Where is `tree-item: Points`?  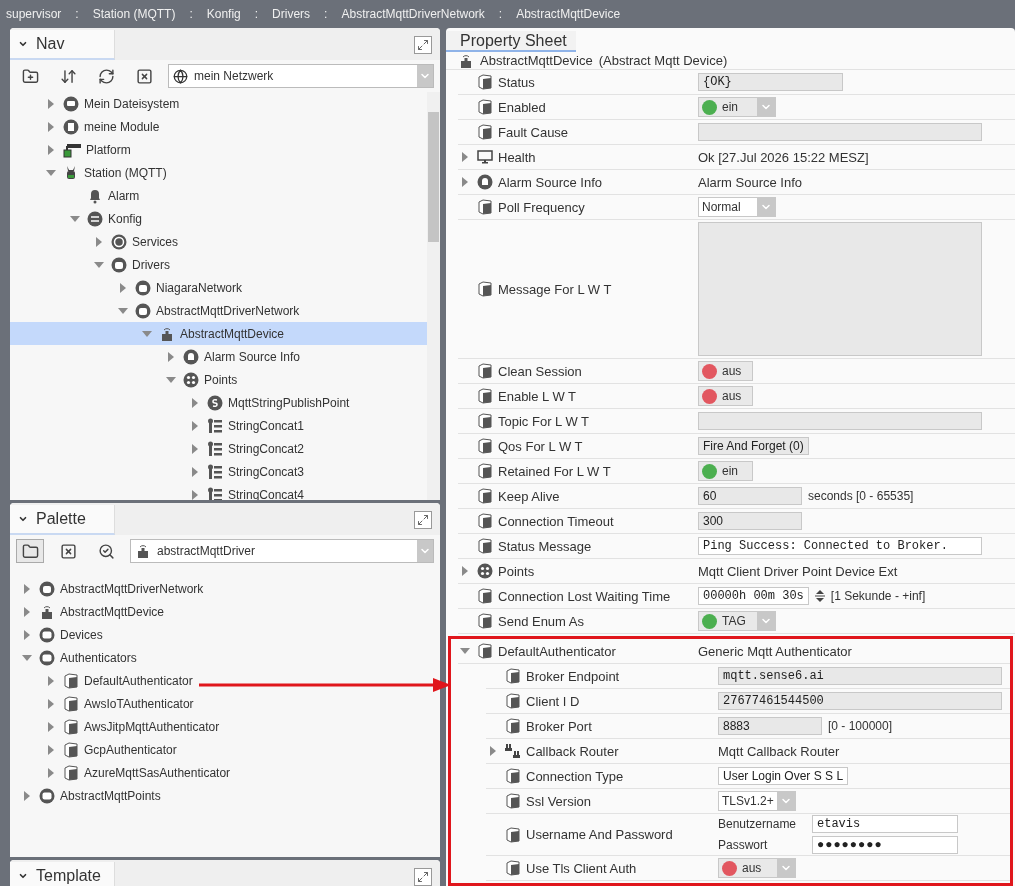
tree-item: Points is located at coordinates (218, 379).